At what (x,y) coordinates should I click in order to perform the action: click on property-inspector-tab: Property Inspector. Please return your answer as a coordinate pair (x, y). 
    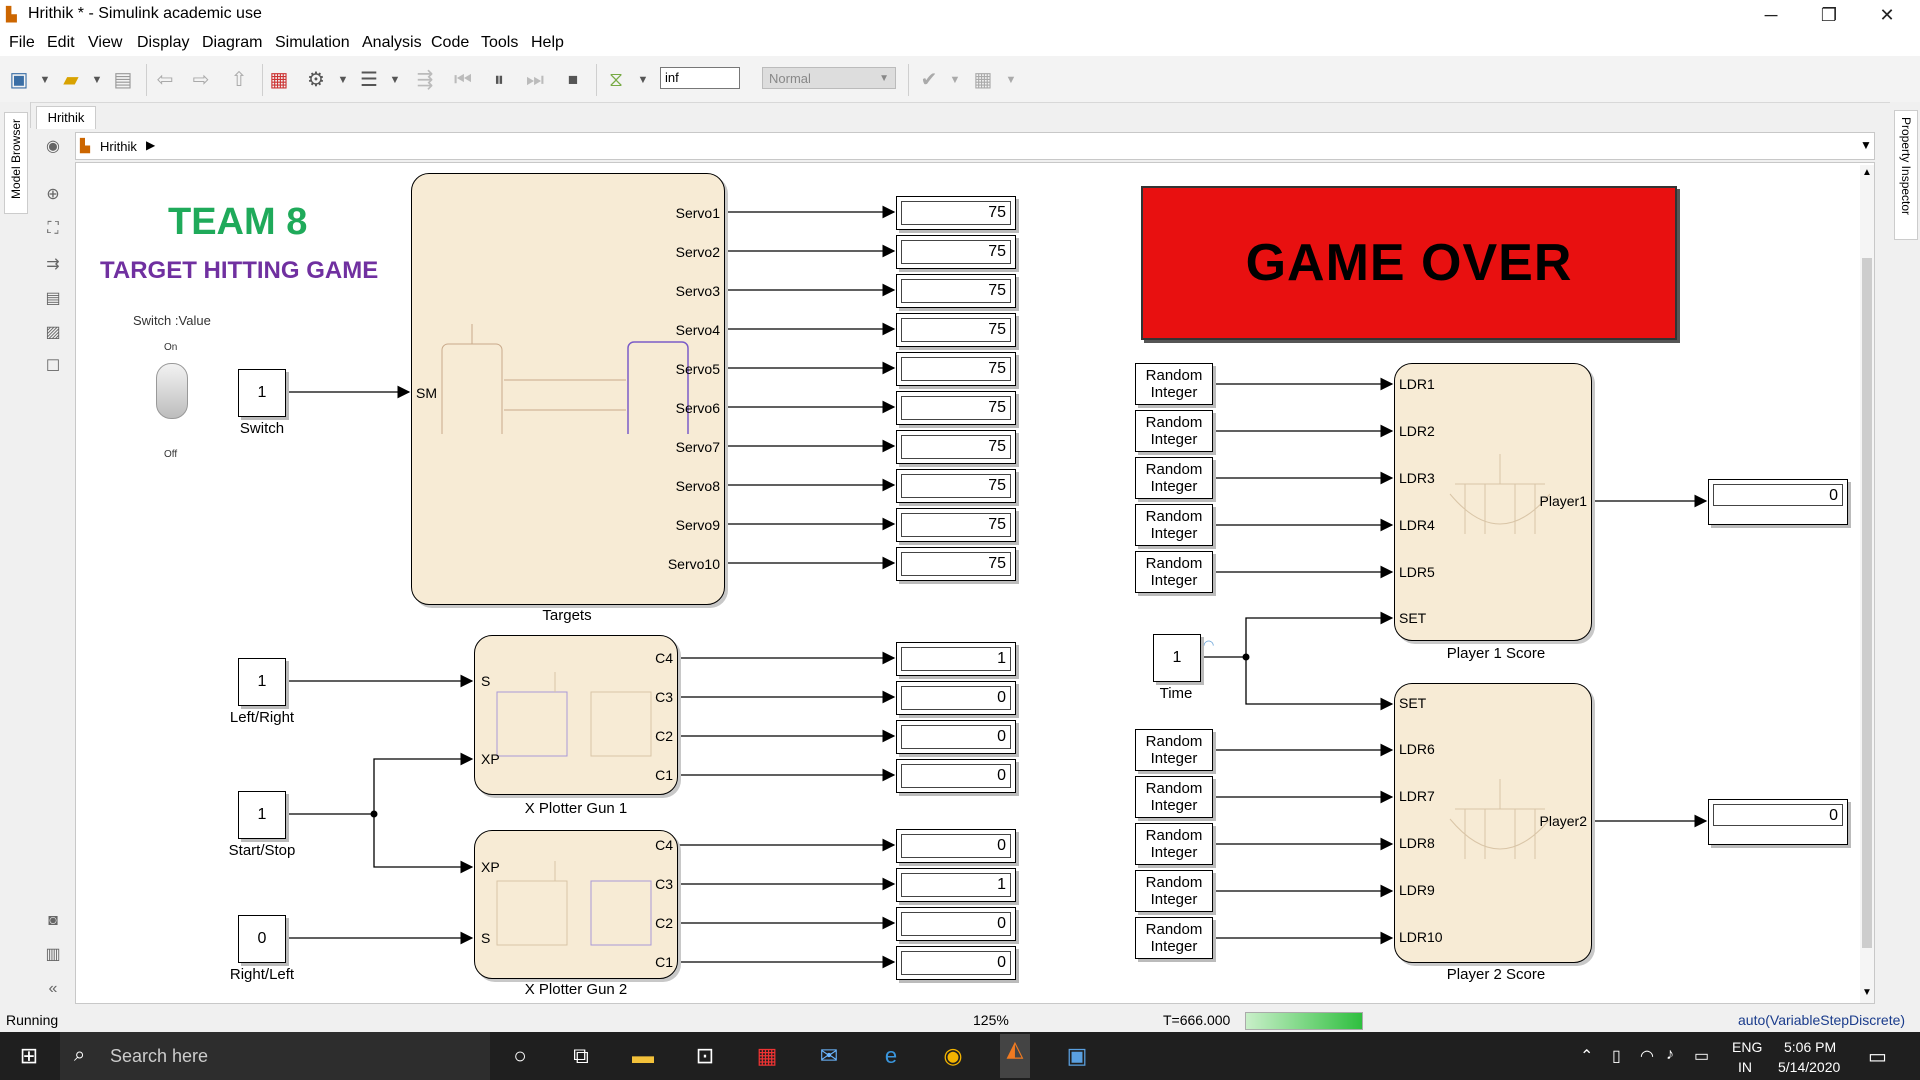
    Looking at the image, I should click on (1906, 175).